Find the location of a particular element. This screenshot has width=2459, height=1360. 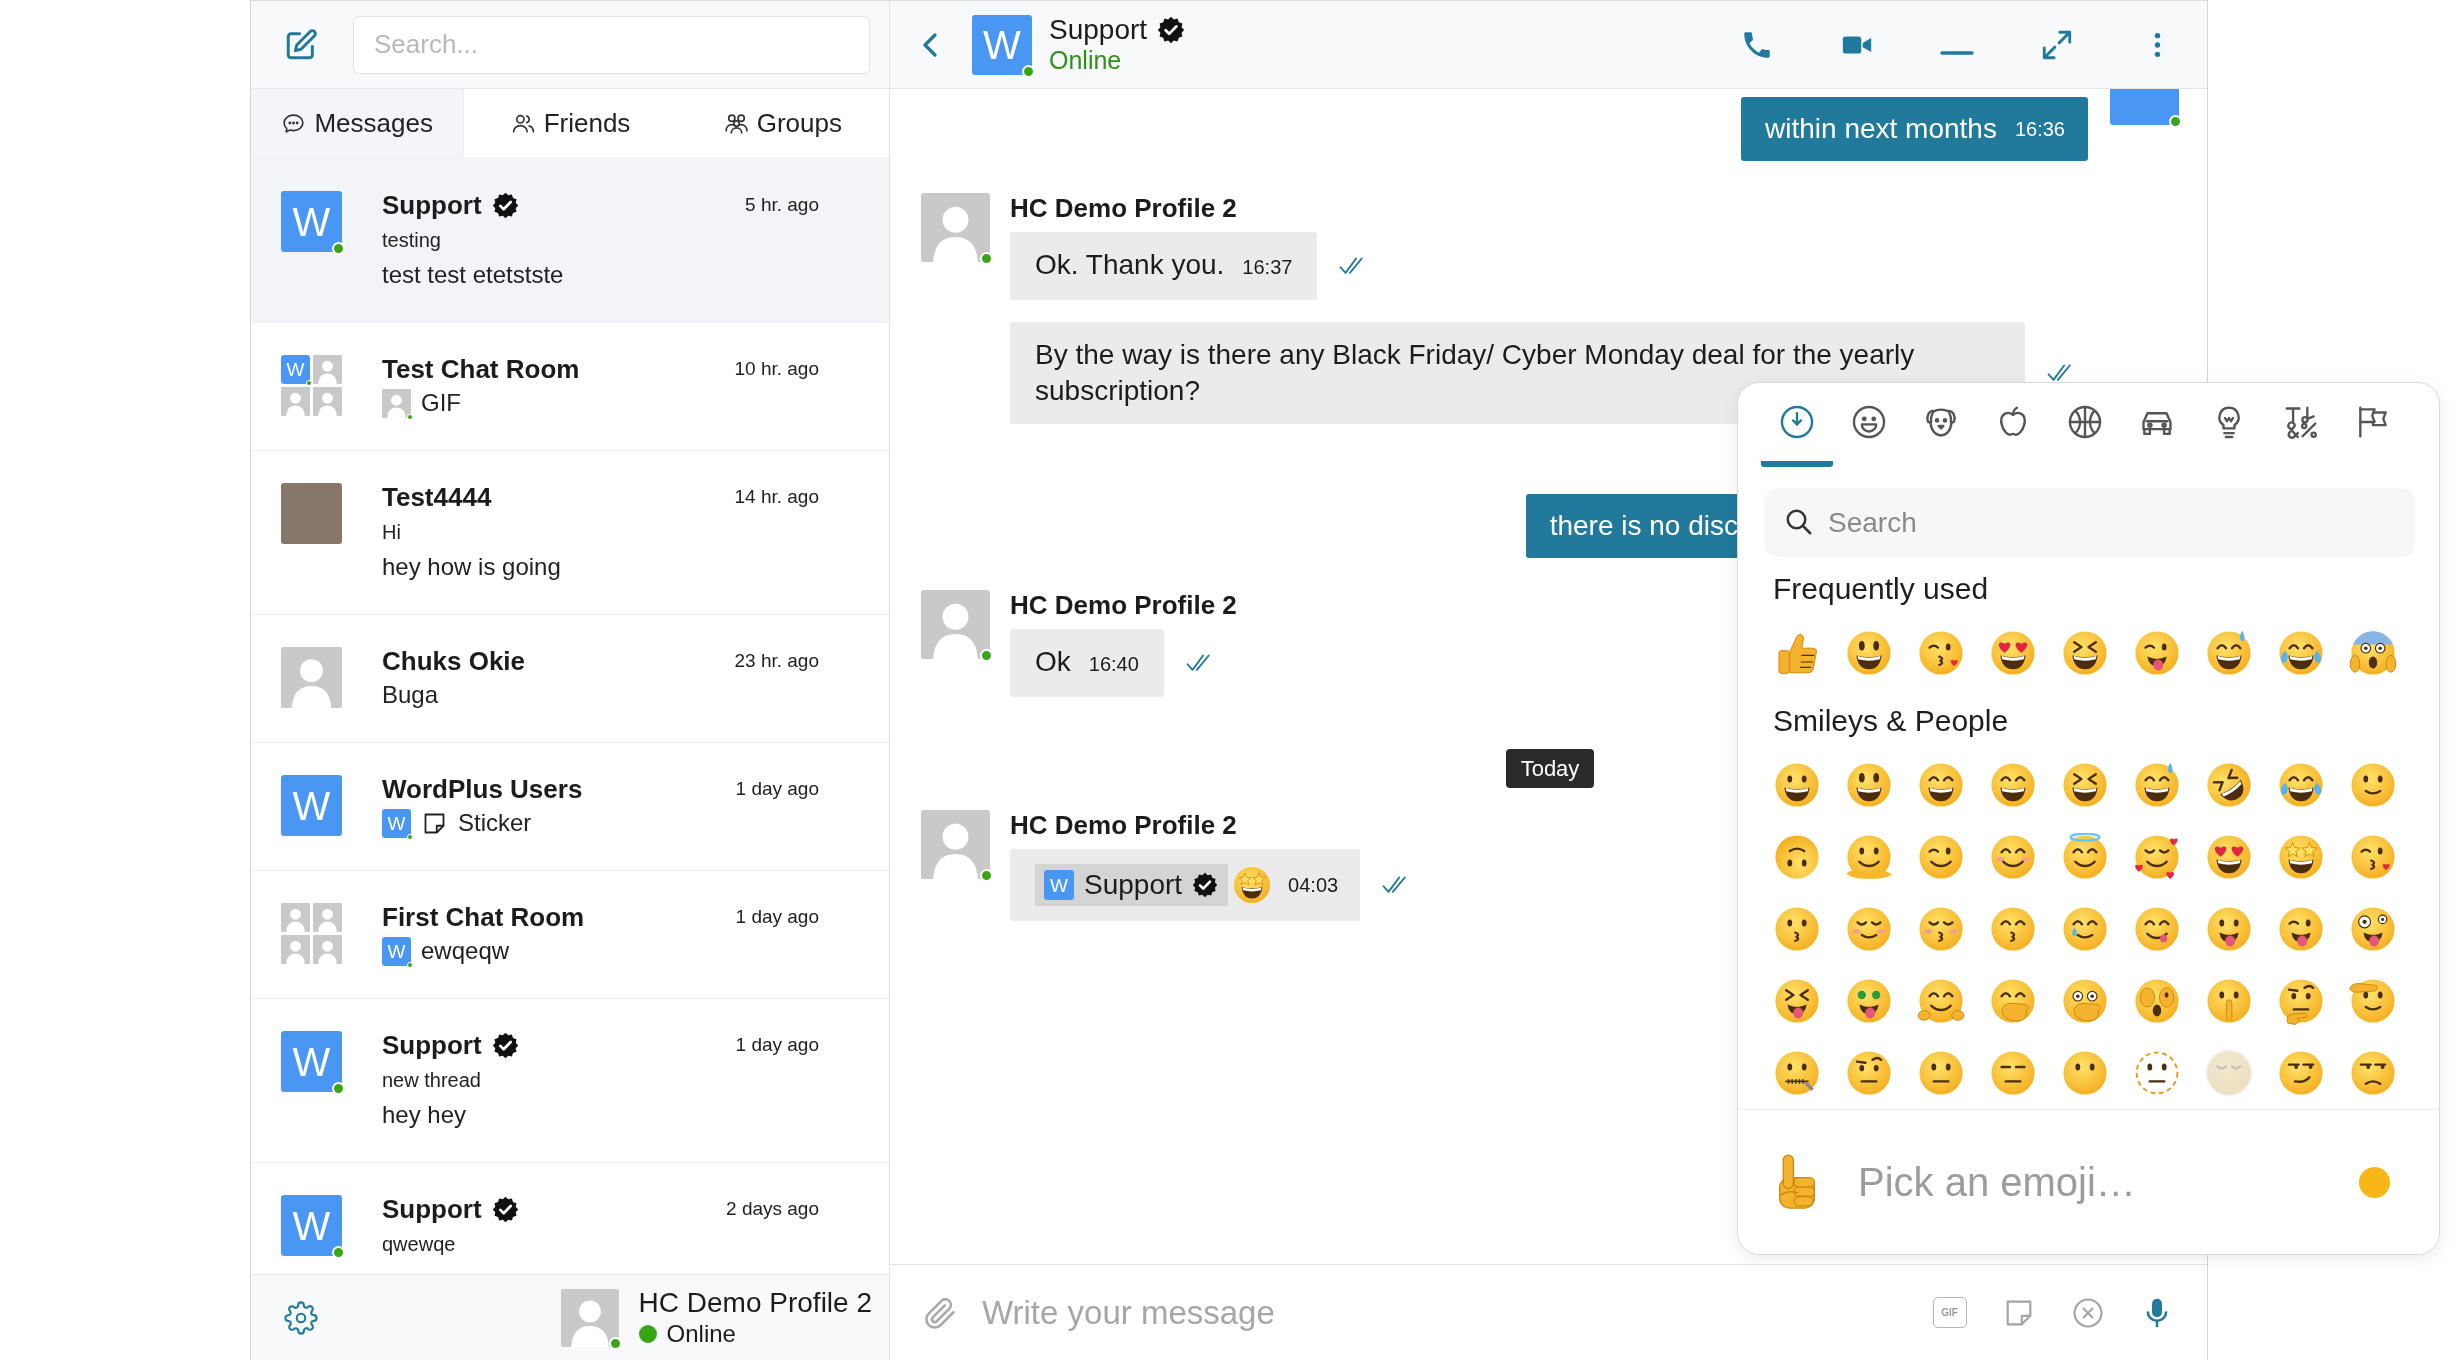

mention-name: Support is located at coordinates (1133, 885).